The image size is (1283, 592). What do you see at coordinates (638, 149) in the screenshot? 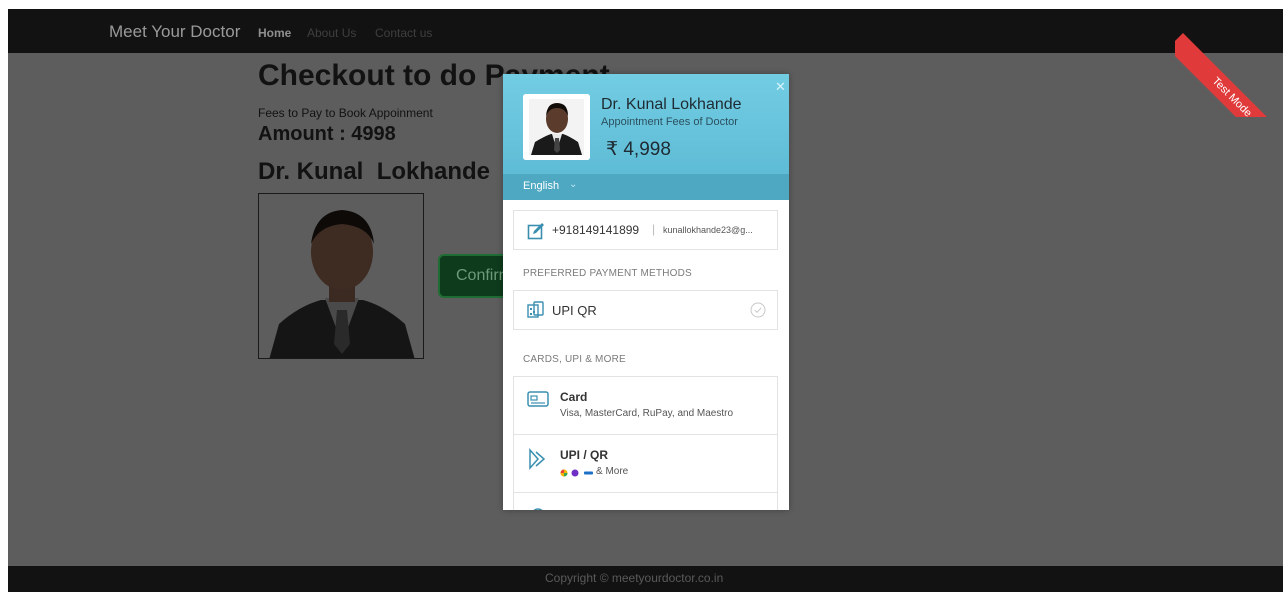
I see `checkout-amount: ₹ 4,998` at bounding box center [638, 149].